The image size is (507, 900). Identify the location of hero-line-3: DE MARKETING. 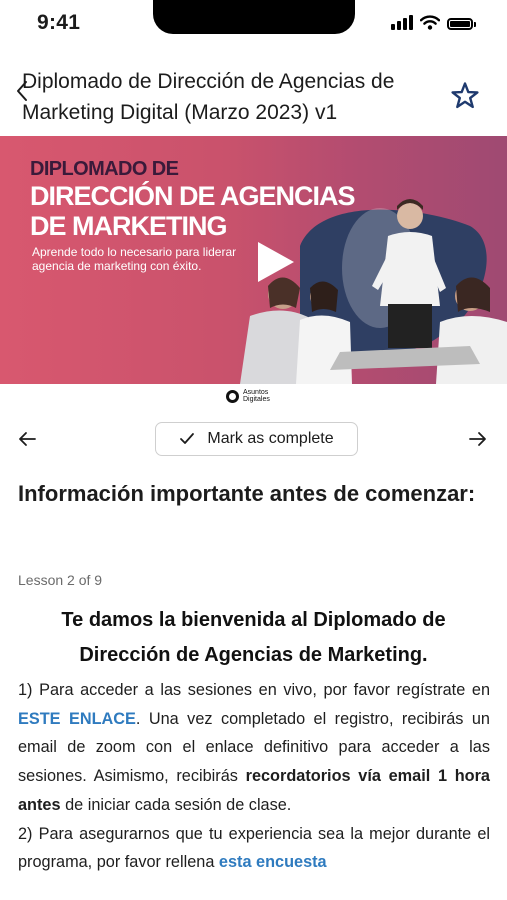
(128, 226).